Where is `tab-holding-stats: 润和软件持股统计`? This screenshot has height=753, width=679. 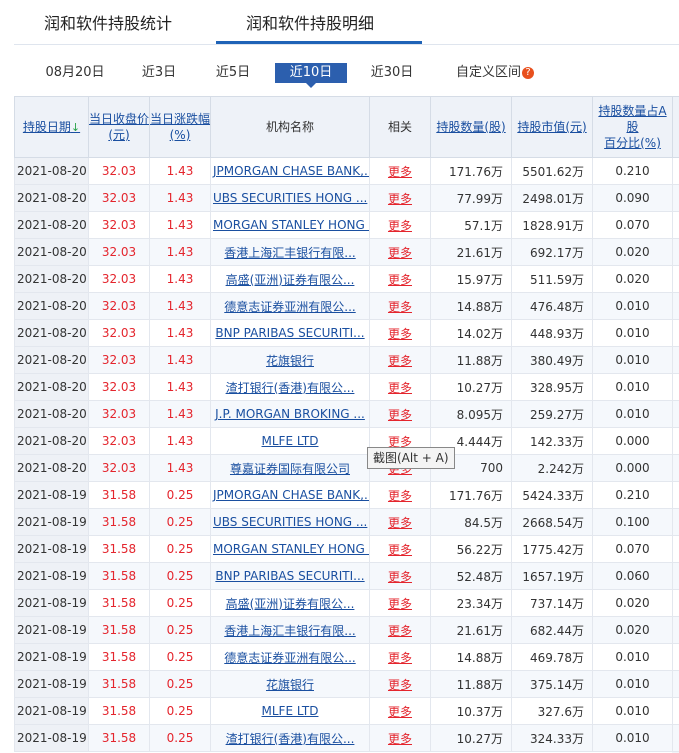 tab-holding-stats: 润和软件持股统计 is located at coordinates (108, 24).